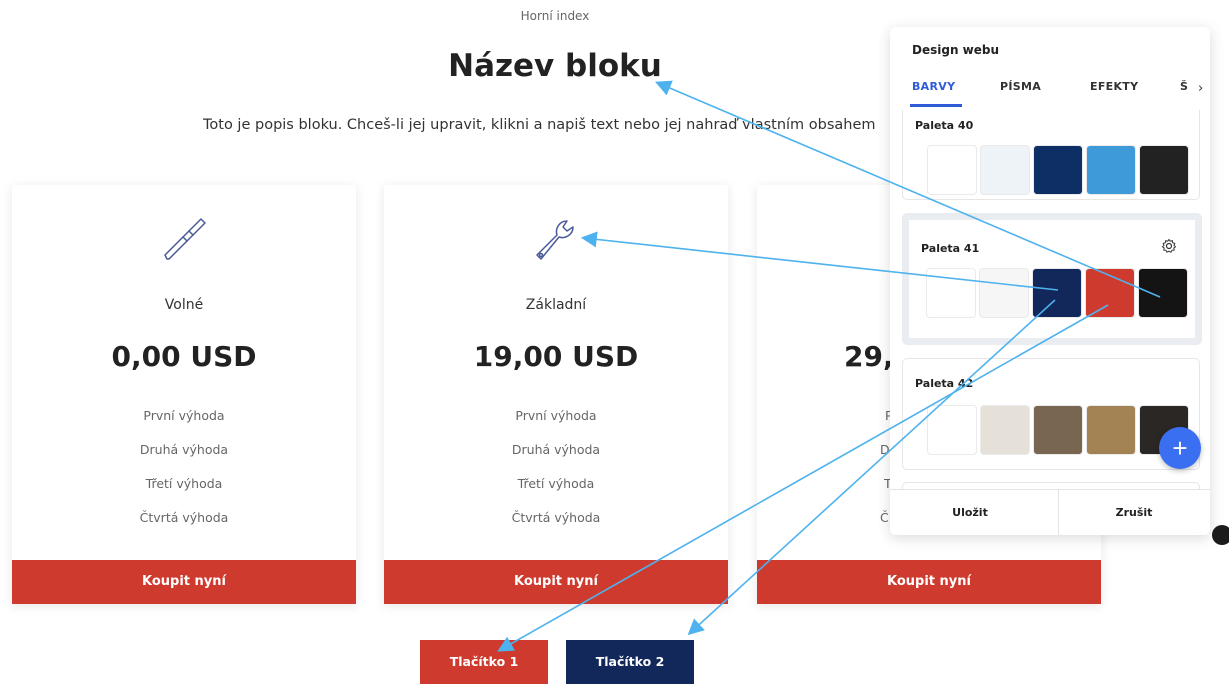  Describe the element at coordinates (555, 240) in the screenshot. I see `wrench-icon` at that location.